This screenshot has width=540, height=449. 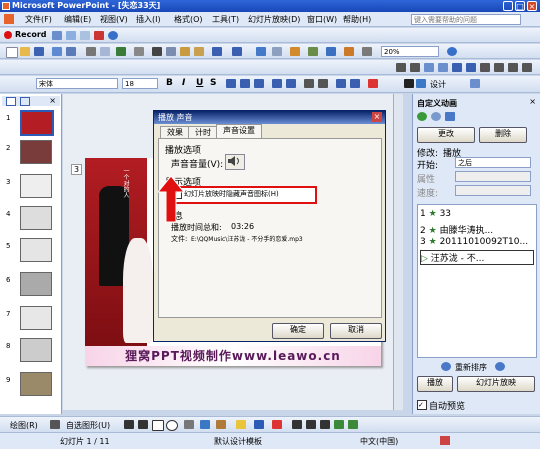 I want to click on close-icon: ×, so click(x=532, y=6).